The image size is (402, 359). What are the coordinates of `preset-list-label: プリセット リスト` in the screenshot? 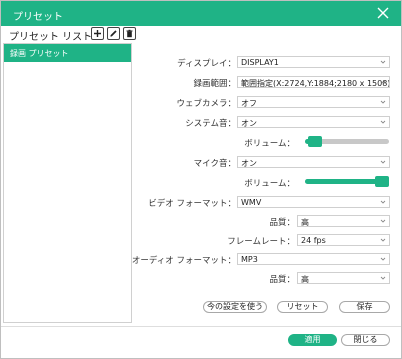 It's located at (51, 37).